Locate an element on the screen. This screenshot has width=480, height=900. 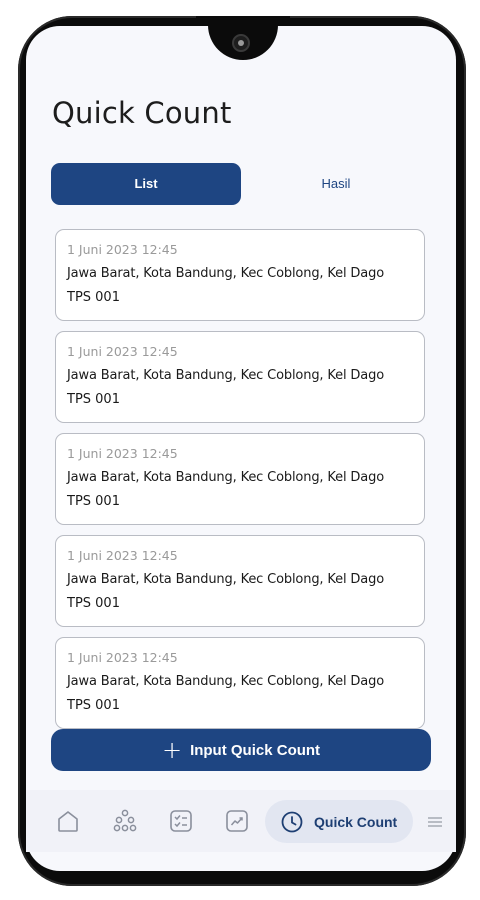
front-camera-icon is located at coordinates (241, 43).